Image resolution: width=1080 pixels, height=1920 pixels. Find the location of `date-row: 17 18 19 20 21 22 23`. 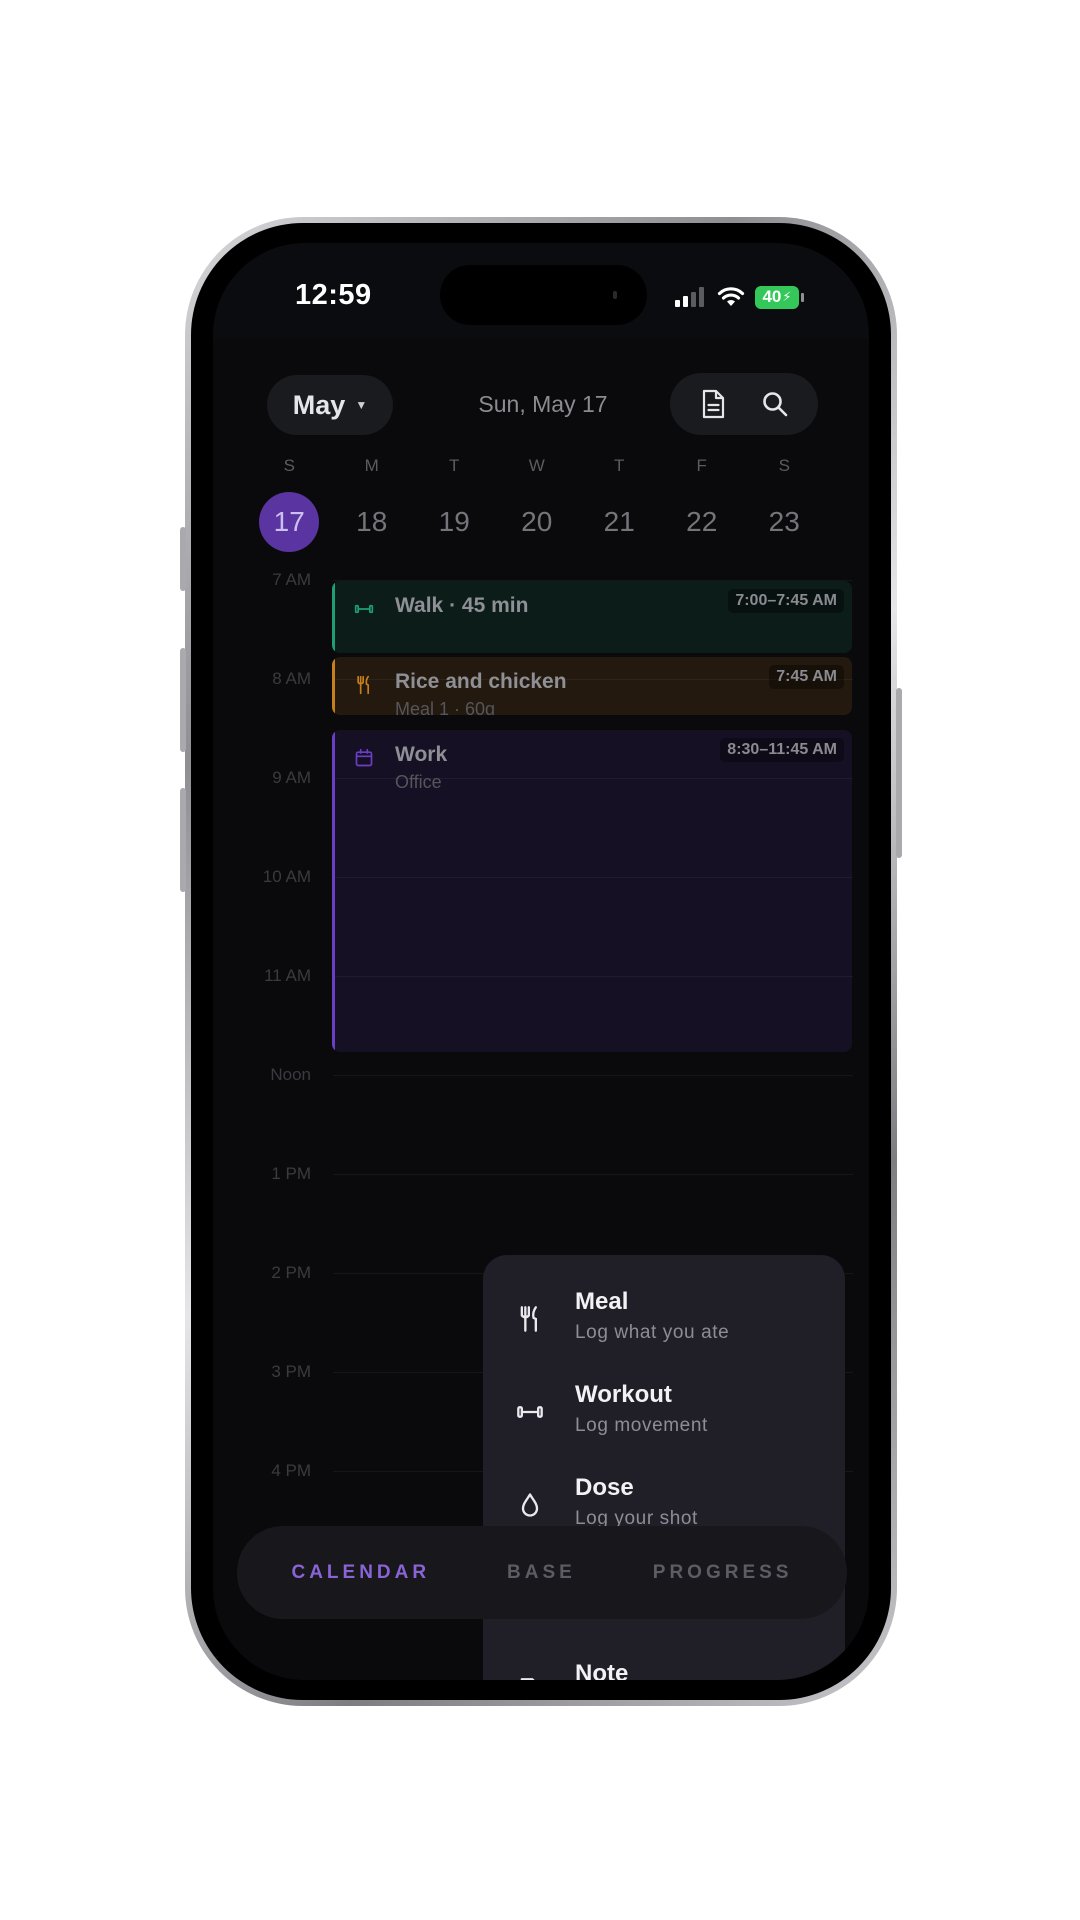

date-row: 17 18 19 20 21 22 23 is located at coordinates (538, 522).